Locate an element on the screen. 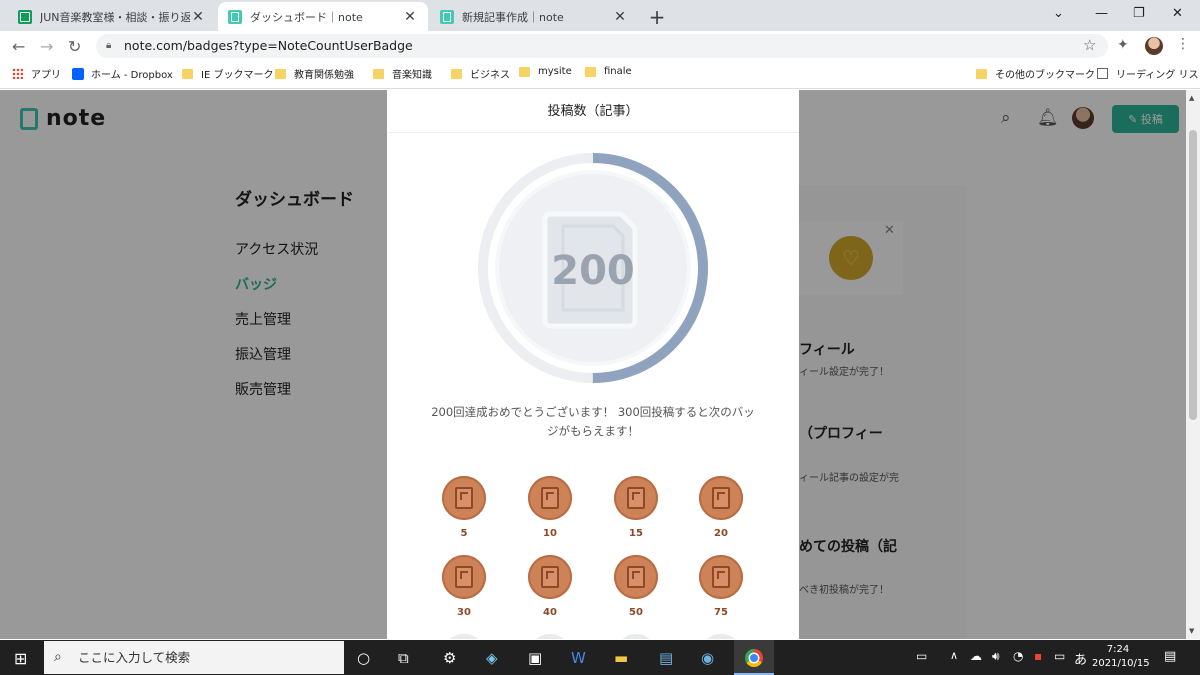 This screenshot has height=675, width=1200. app-tray-icon: ▪ is located at coordinates (1038, 656).